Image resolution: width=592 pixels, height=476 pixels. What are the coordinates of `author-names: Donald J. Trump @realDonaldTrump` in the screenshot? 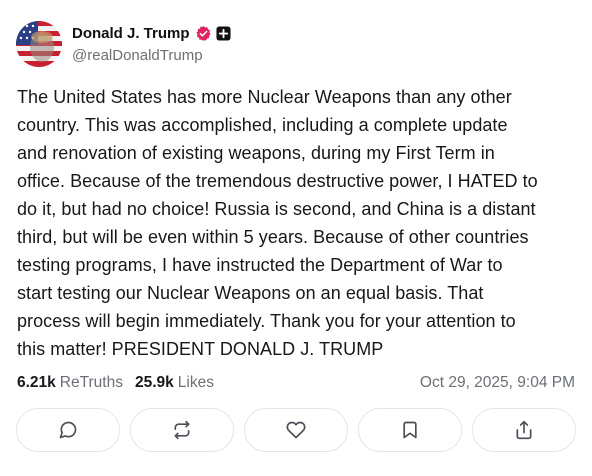 It's located at (151, 44).